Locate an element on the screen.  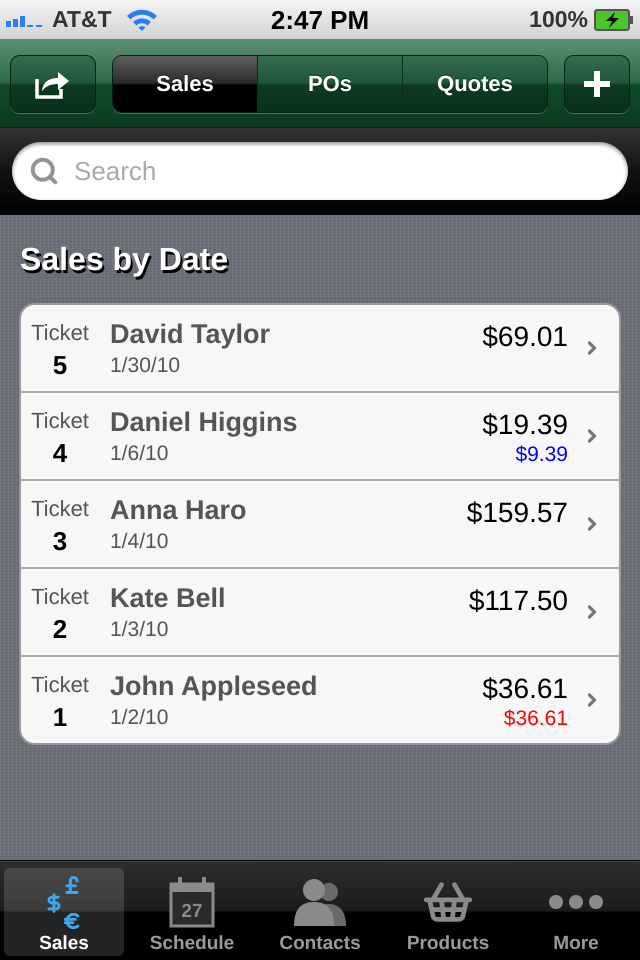
wifi-icon is located at coordinates (142, 20).